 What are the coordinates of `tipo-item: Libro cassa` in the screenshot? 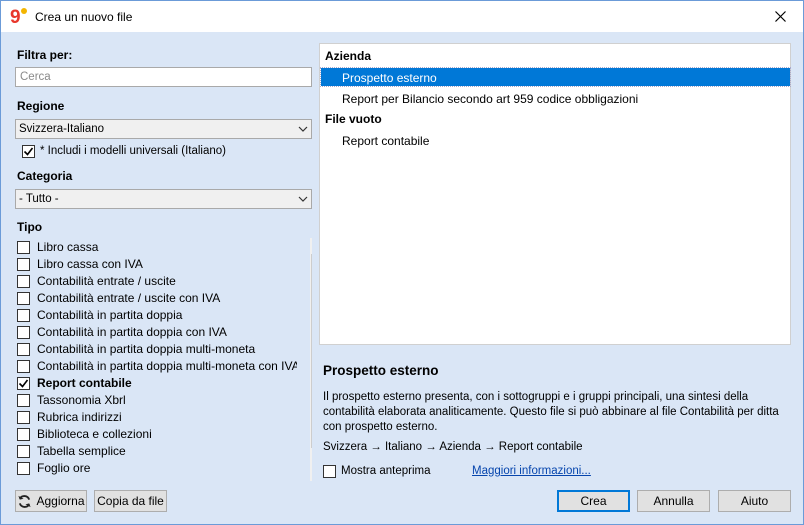 It's located at (156, 246).